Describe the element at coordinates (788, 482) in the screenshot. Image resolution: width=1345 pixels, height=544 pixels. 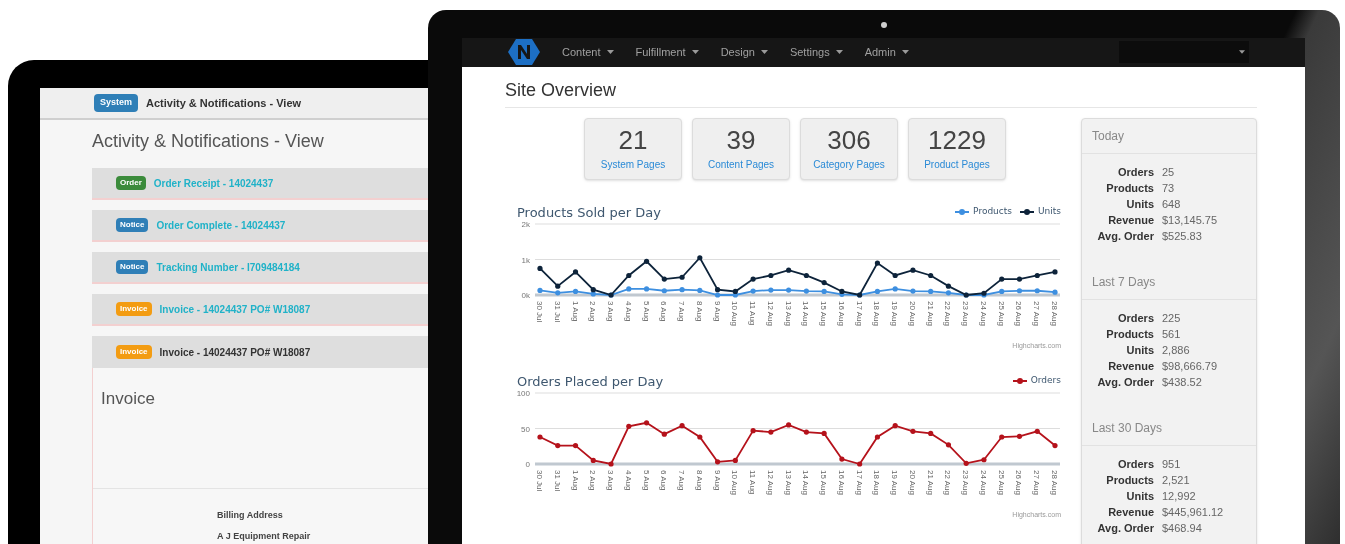
I see `x-tick-label: 13 Aug` at that location.